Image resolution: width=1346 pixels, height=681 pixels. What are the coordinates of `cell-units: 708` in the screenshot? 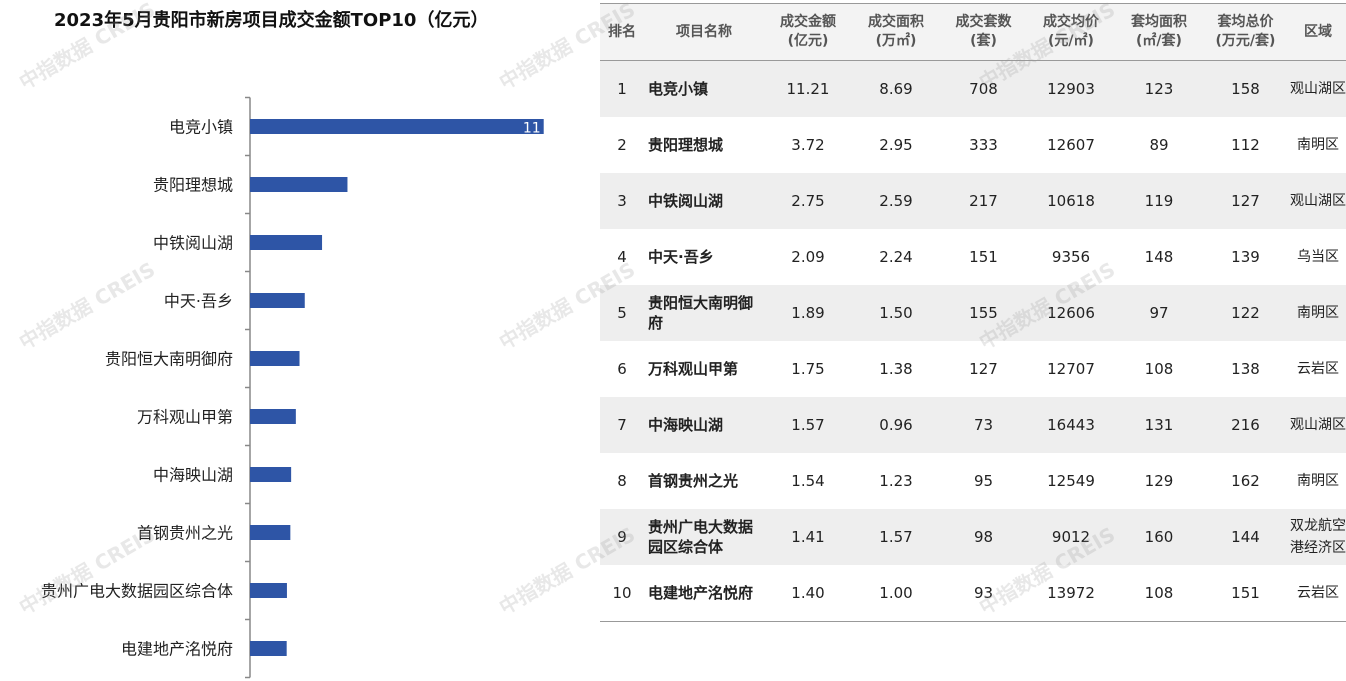 It's located at (983, 88).